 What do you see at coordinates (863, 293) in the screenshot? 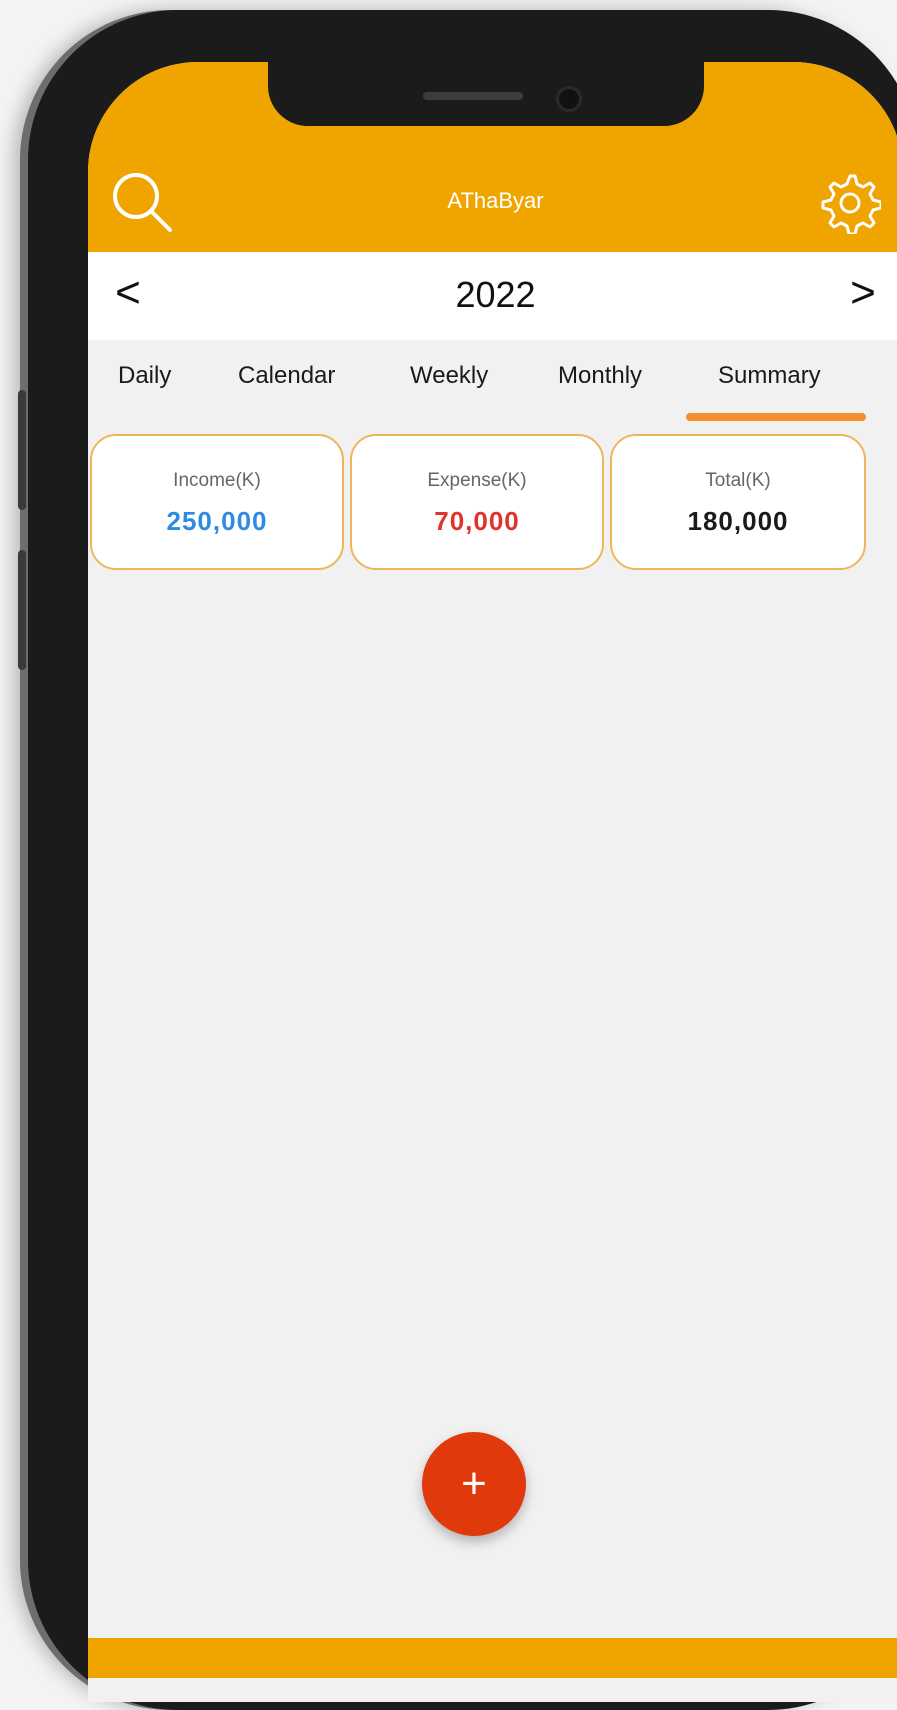
I see `next-year-button: >` at bounding box center [863, 293].